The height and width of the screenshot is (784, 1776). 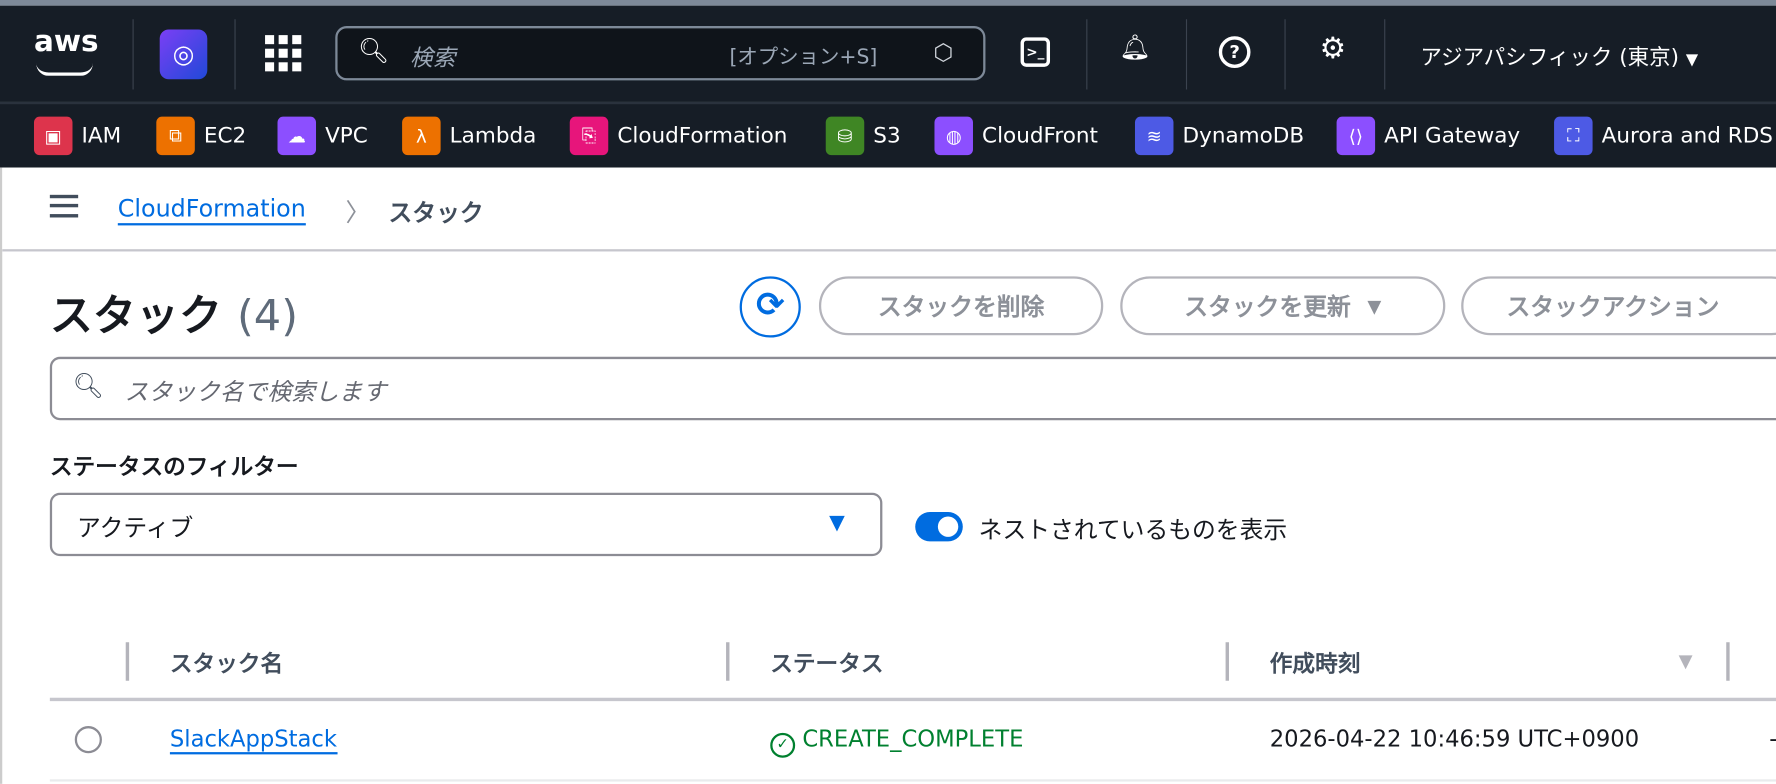 I want to click on favorite-api-gateway: ⟨⟩ API Gateway, so click(x=1428, y=136).